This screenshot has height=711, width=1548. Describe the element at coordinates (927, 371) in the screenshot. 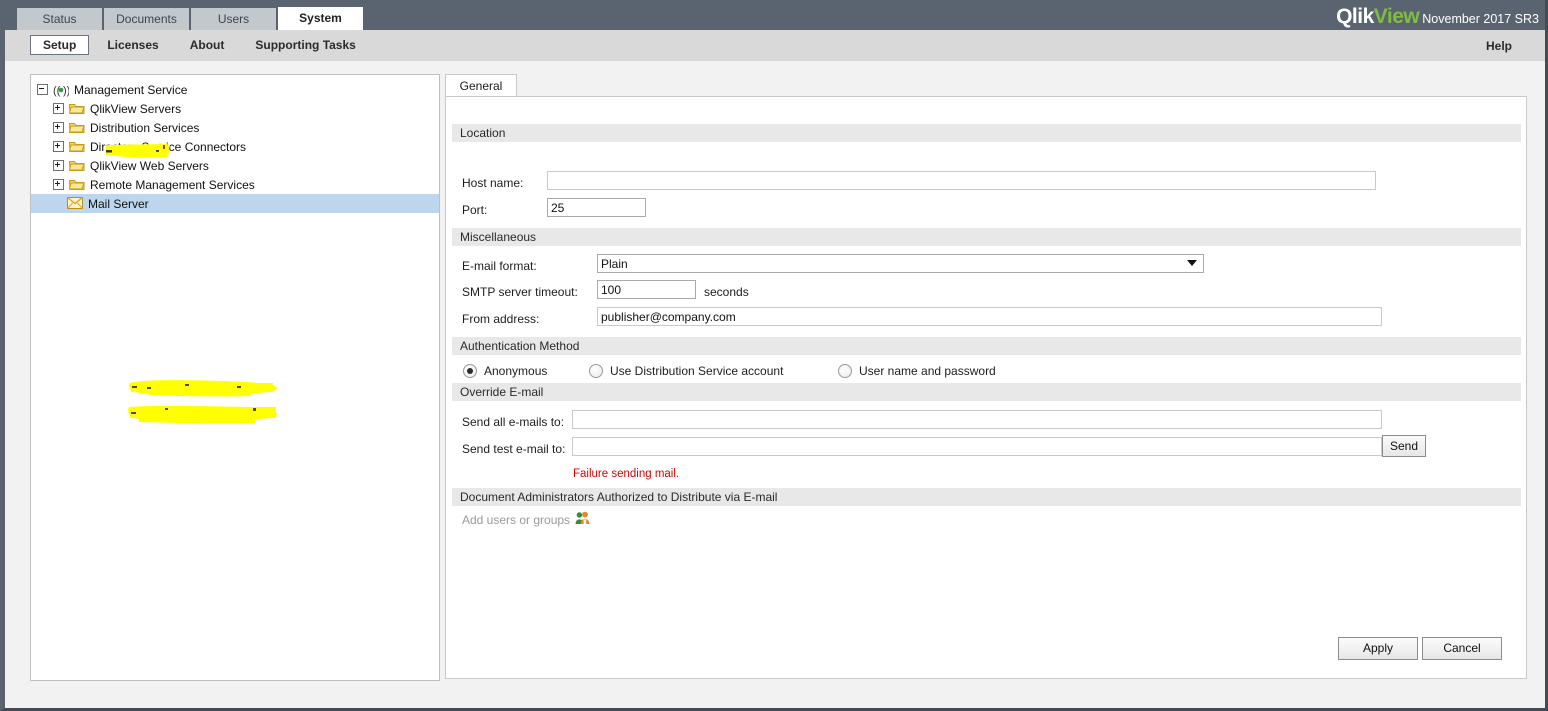

I see `radio-label: User name and password` at that location.